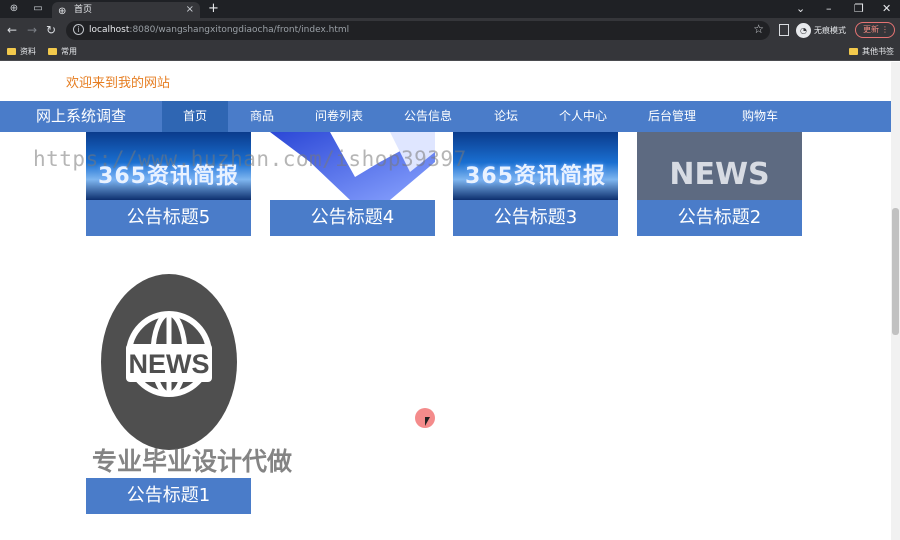 The height and width of the screenshot is (540, 900). Describe the element at coordinates (192, 461) in the screenshot. I see `watermark-text: 专业毕业设计代做` at that location.